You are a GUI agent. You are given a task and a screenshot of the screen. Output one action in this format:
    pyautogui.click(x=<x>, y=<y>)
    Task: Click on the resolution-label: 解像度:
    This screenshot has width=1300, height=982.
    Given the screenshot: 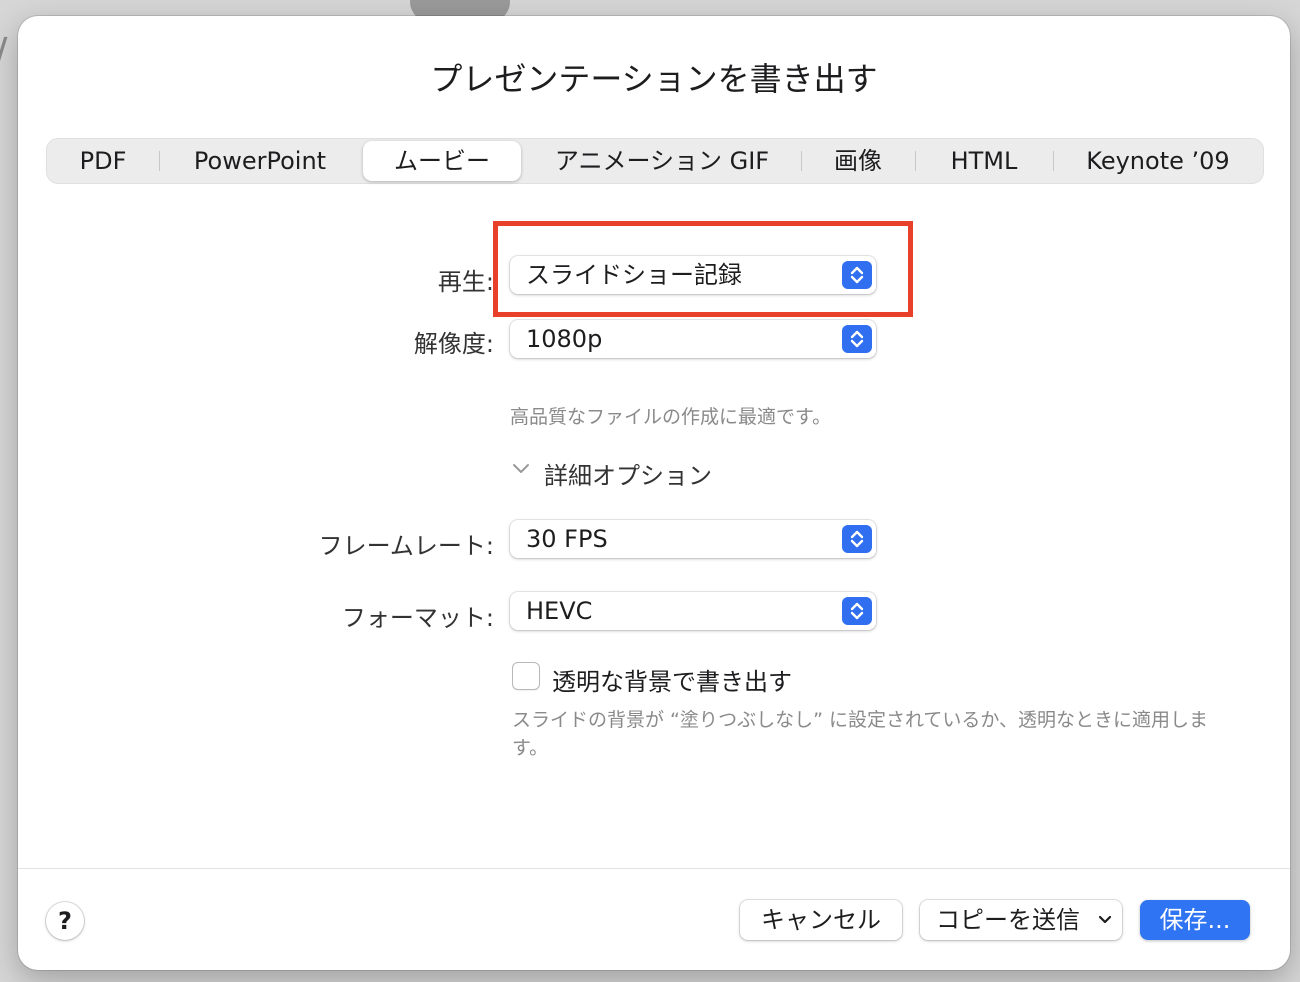 What is the action you would take?
    pyautogui.click(x=453, y=344)
    